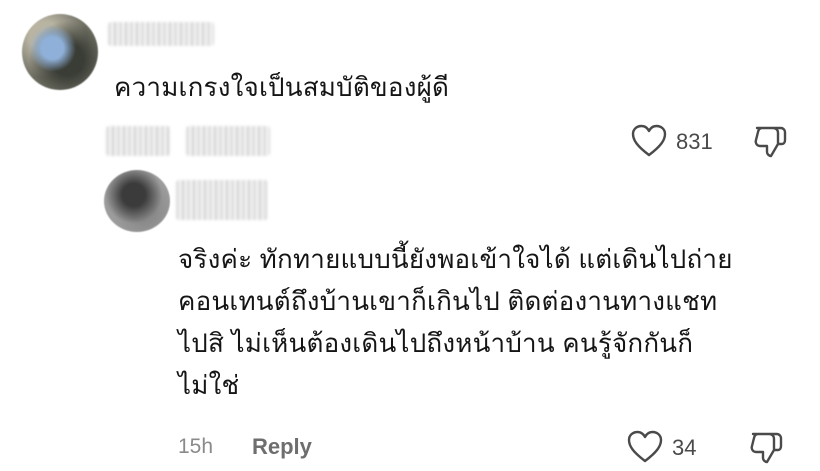 The width and height of the screenshot is (820, 471). Describe the element at coordinates (282, 87) in the screenshot. I see `comment-text: ความเกรงใจเป็นสมบัติของผู้ดี` at that location.